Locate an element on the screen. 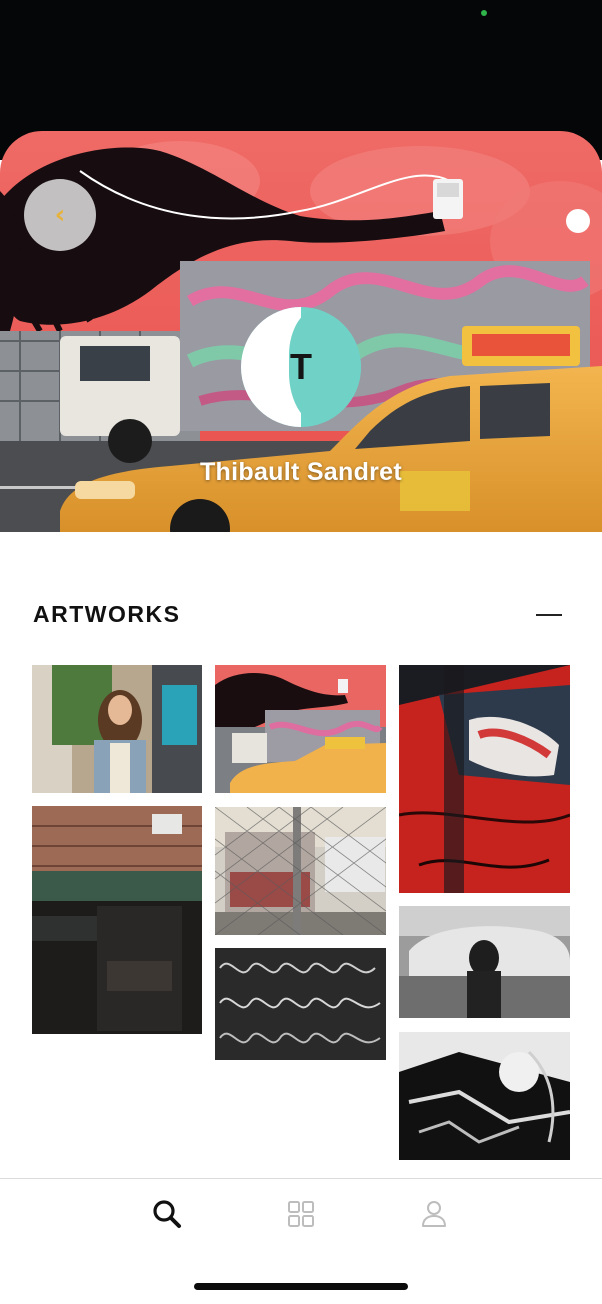 The width and height of the screenshot is (602, 1304). nav-profile is located at coordinates (434, 1214).